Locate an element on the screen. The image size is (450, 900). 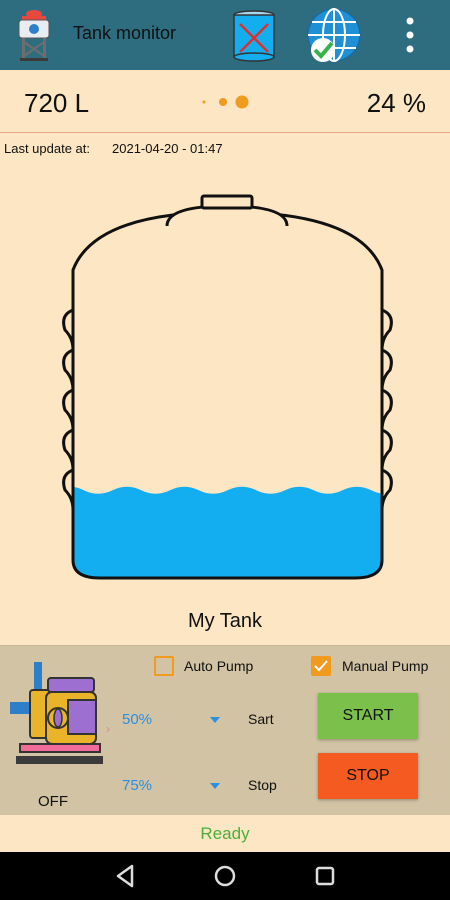
recent-apps-icon is located at coordinates (325, 876).